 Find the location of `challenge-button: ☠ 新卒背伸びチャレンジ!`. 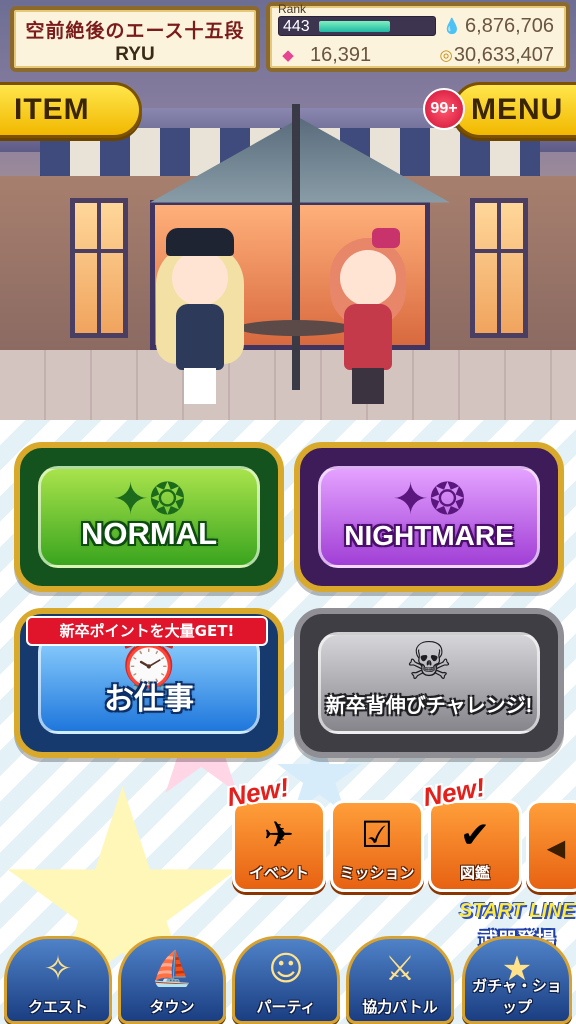

challenge-button: ☠ 新卒背伸びチャレンジ! is located at coordinates (429, 683).